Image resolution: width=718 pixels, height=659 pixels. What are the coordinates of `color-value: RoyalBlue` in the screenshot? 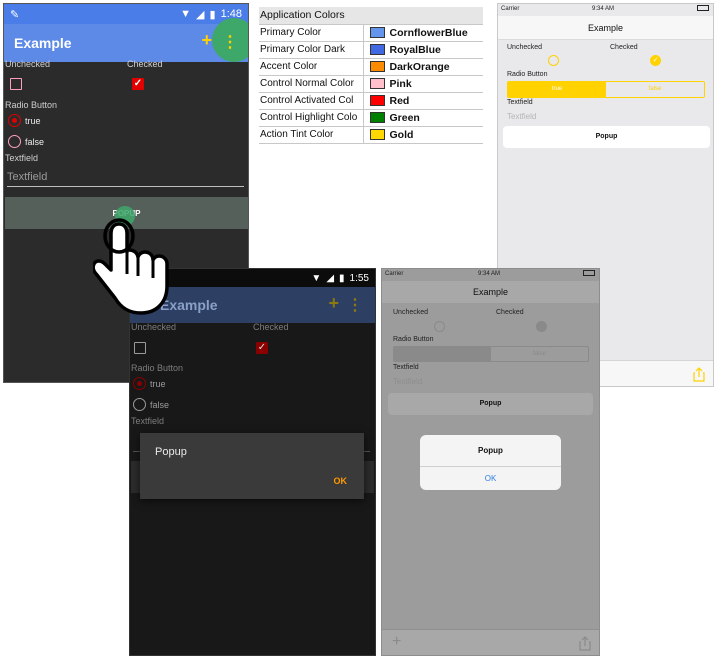 It's located at (422, 50).